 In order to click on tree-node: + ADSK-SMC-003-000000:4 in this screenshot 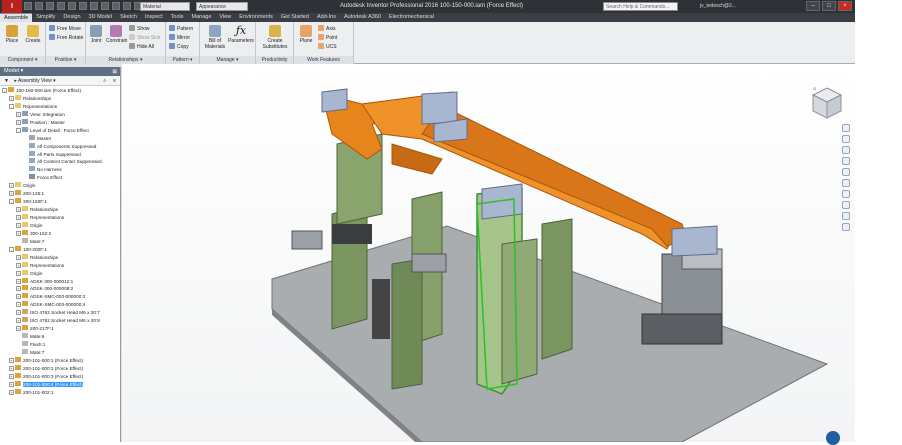, I will do `click(60, 305)`.